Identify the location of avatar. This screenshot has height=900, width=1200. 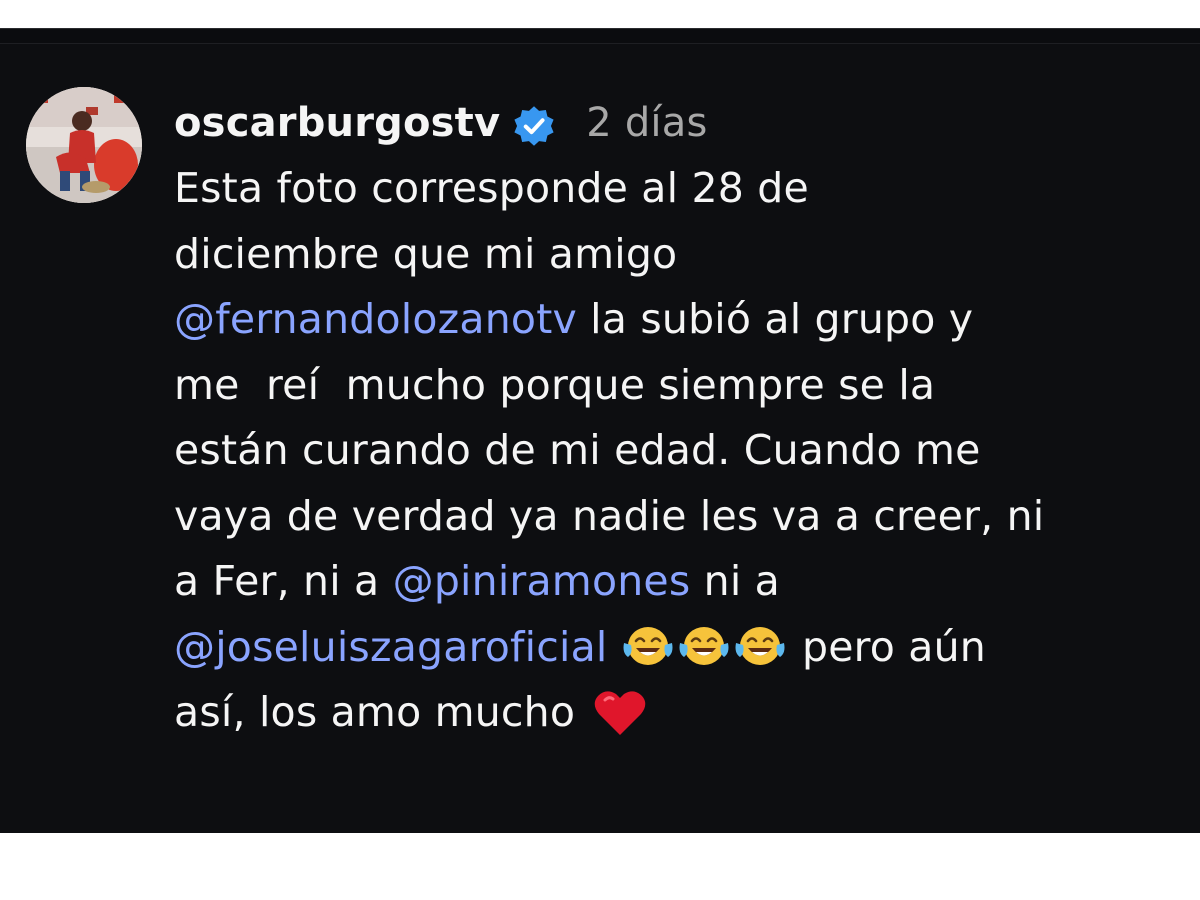
(84, 145).